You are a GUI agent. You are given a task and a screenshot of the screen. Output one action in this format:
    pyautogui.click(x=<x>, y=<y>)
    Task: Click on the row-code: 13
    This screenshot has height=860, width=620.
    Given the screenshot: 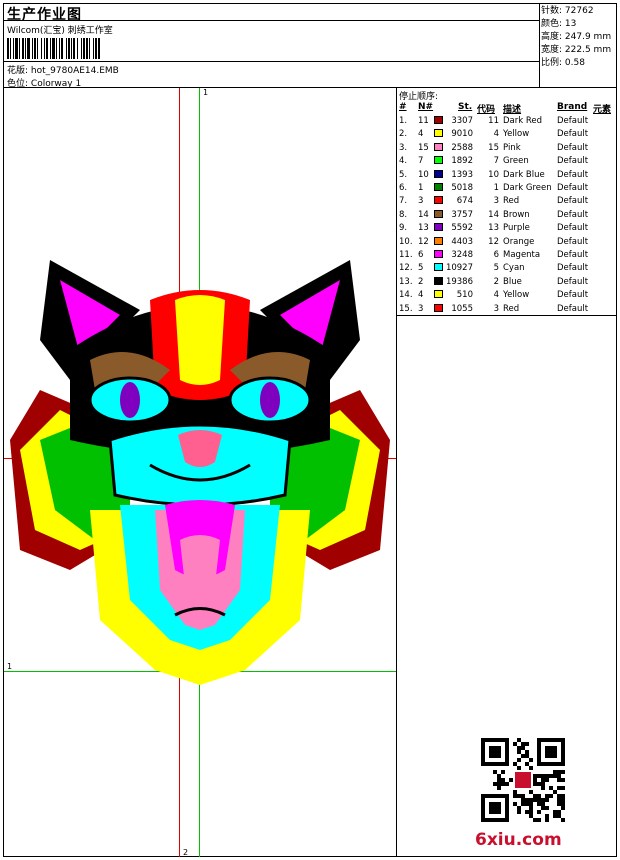 What is the action you would take?
    pyautogui.click(x=493, y=228)
    